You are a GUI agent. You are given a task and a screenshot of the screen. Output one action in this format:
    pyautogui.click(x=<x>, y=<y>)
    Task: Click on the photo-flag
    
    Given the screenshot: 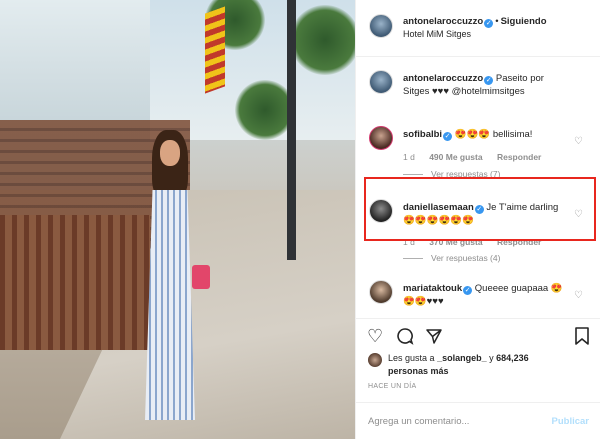 What is the action you would take?
    pyautogui.click(x=215, y=50)
    